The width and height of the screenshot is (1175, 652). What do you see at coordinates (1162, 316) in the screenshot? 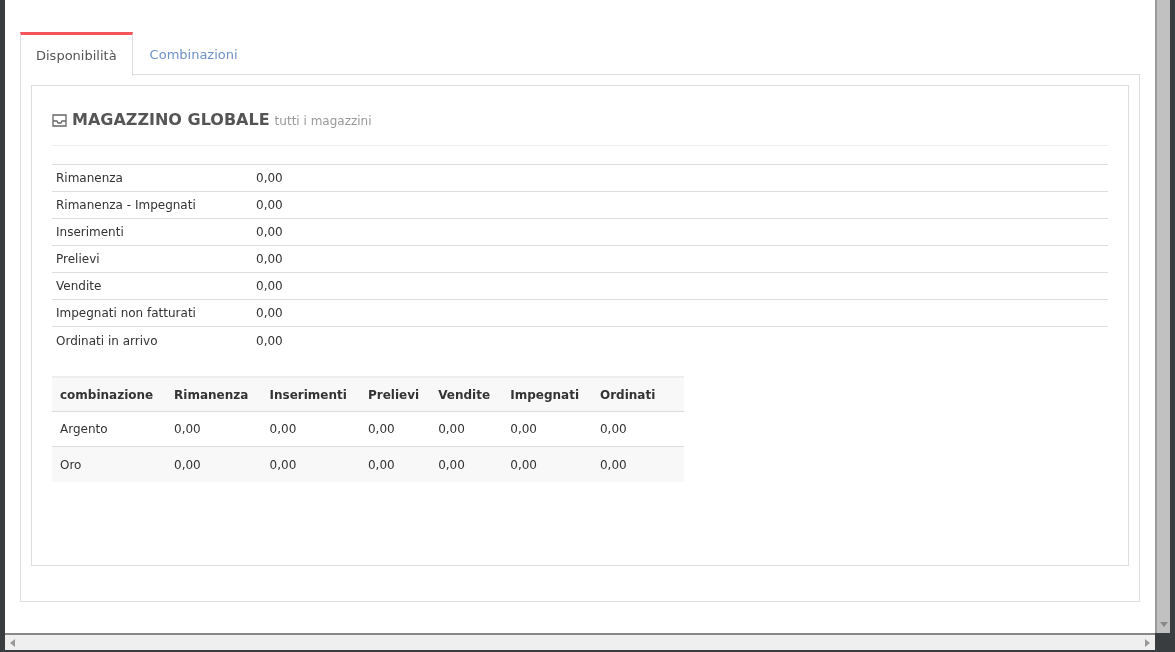
I see `vertical-scrollbar` at bounding box center [1162, 316].